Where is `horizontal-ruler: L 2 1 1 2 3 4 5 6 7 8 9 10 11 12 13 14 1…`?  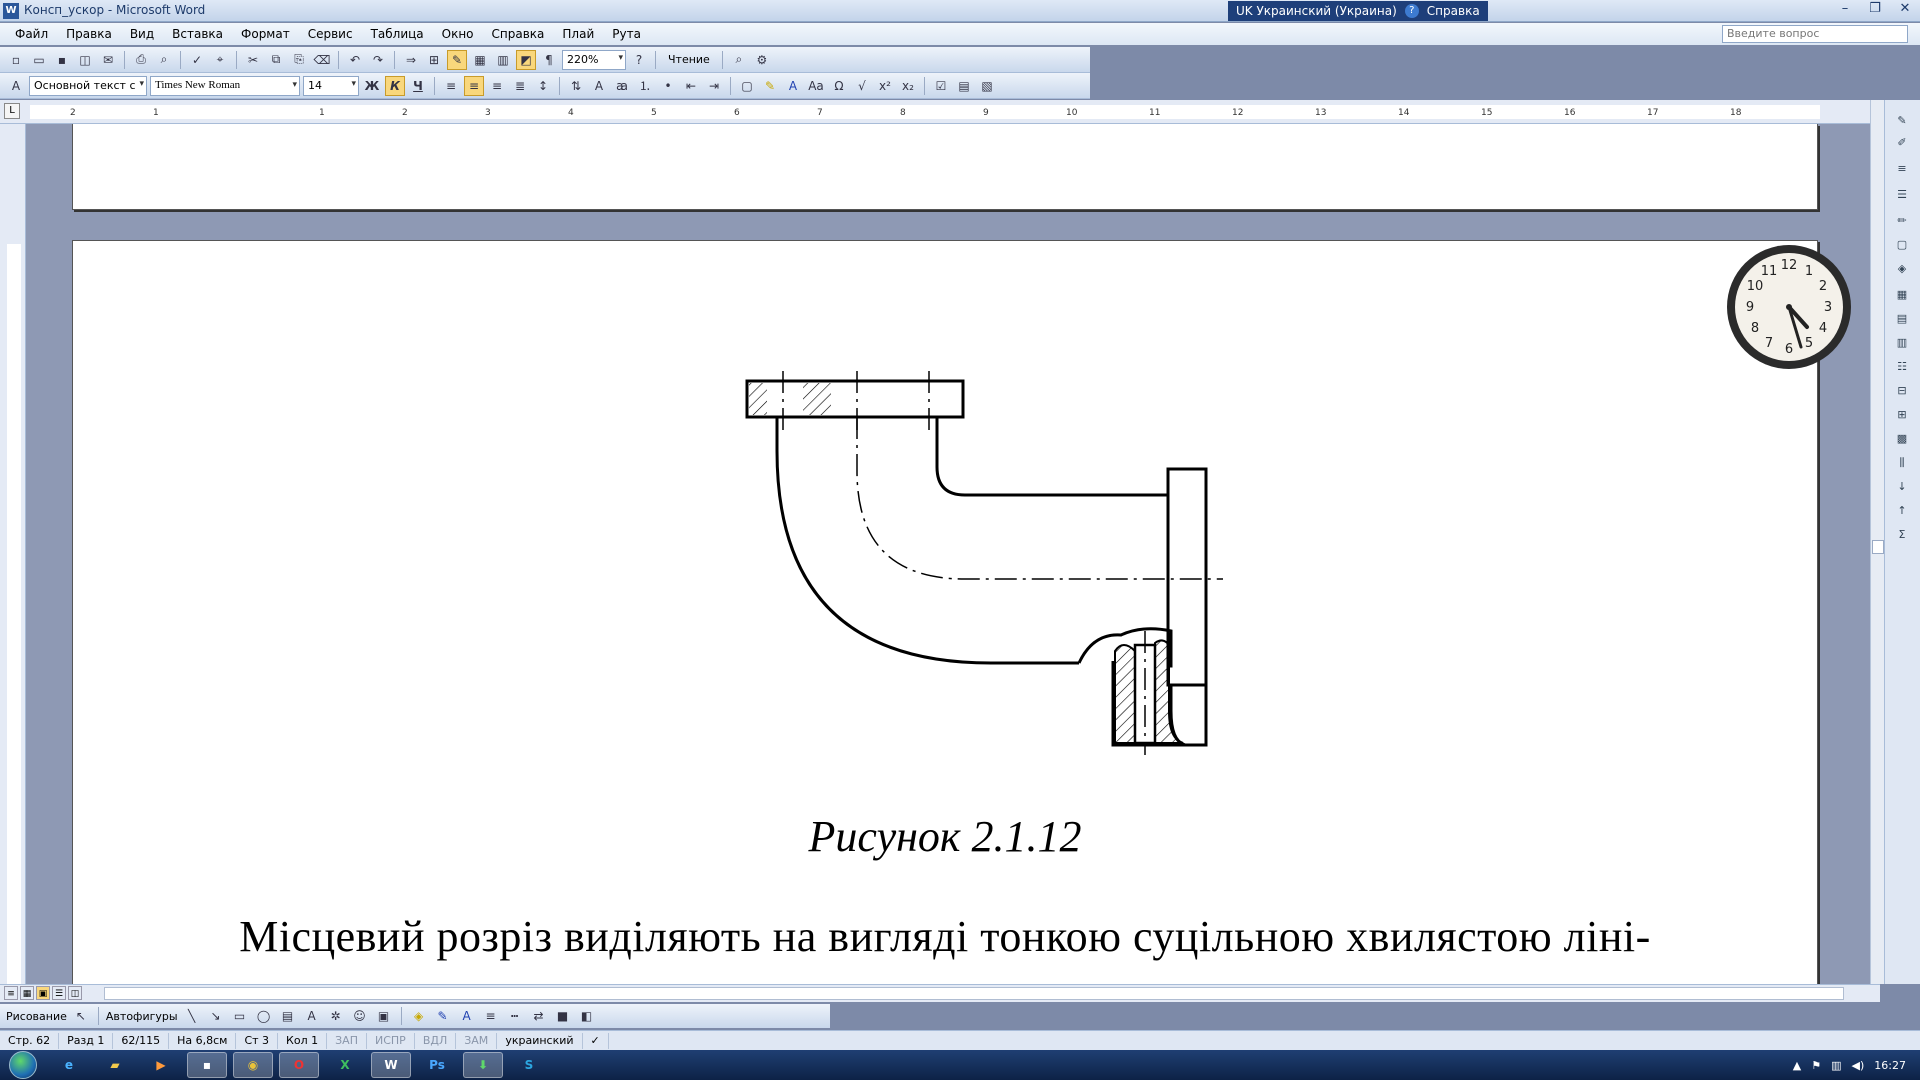 horizontal-ruler: L 2 1 1 2 3 4 5 6 7 8 9 10 11 12 13 14 1… is located at coordinates (940, 112).